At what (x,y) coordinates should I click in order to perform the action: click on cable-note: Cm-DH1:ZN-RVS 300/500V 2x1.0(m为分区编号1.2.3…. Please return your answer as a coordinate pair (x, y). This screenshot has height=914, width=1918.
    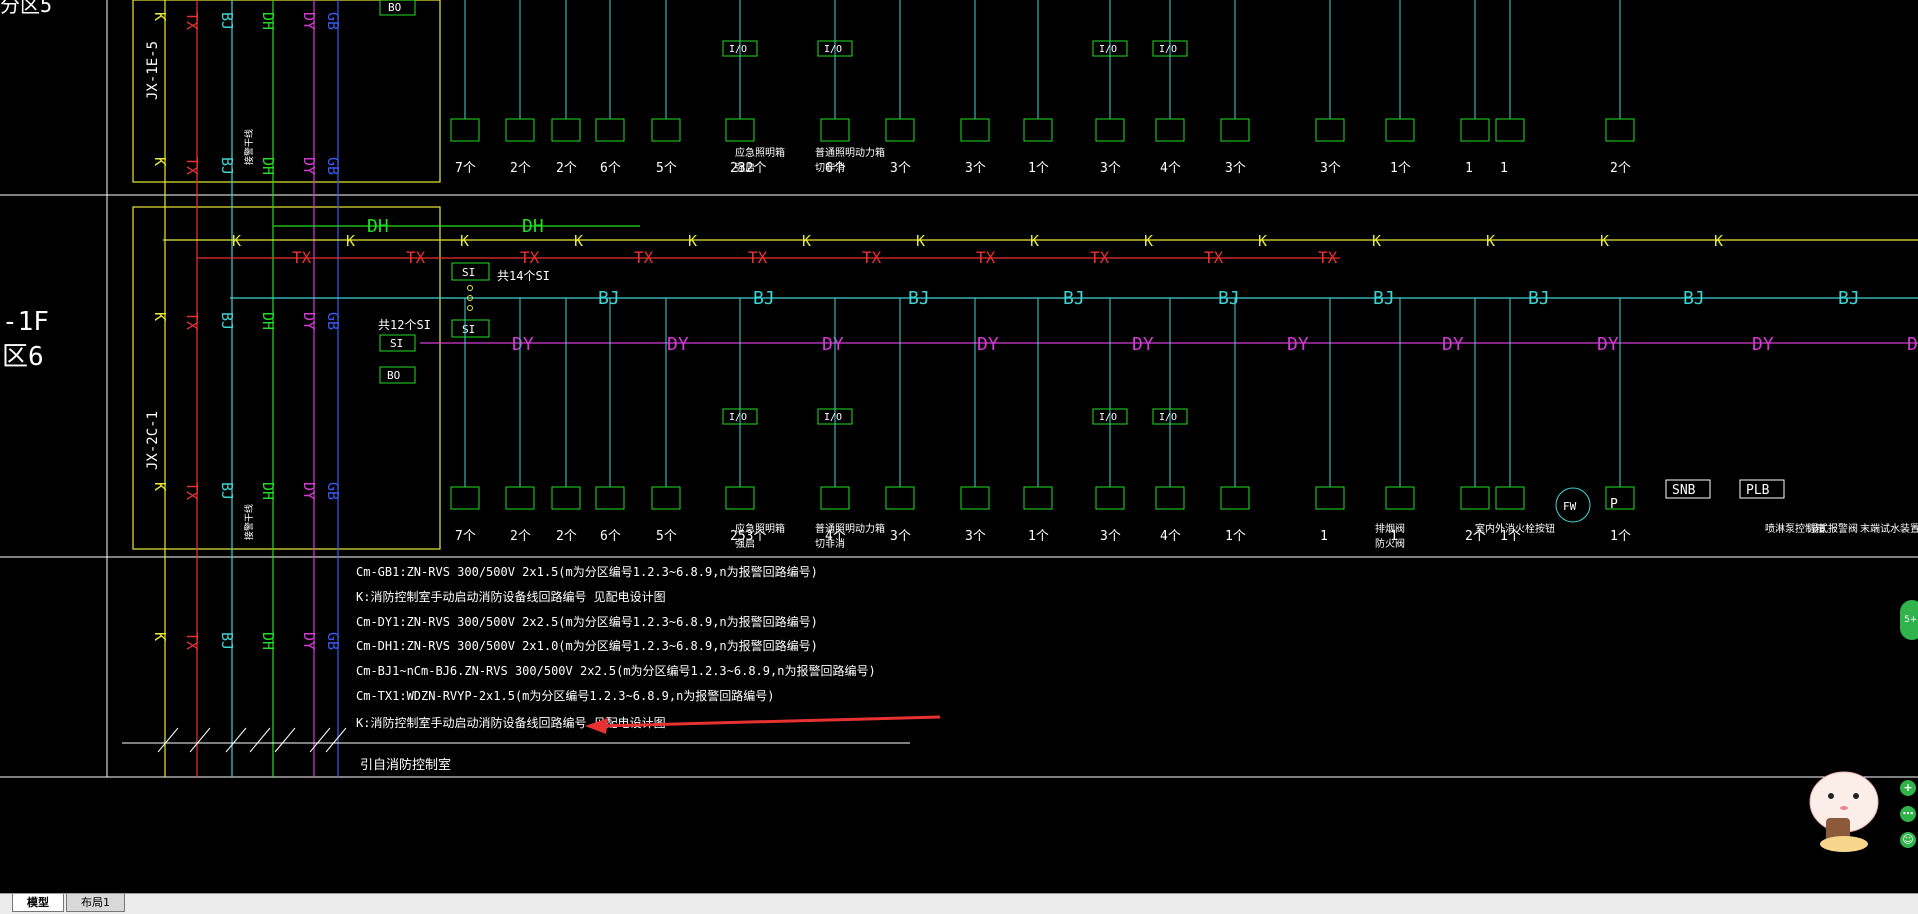
    Looking at the image, I should click on (587, 645).